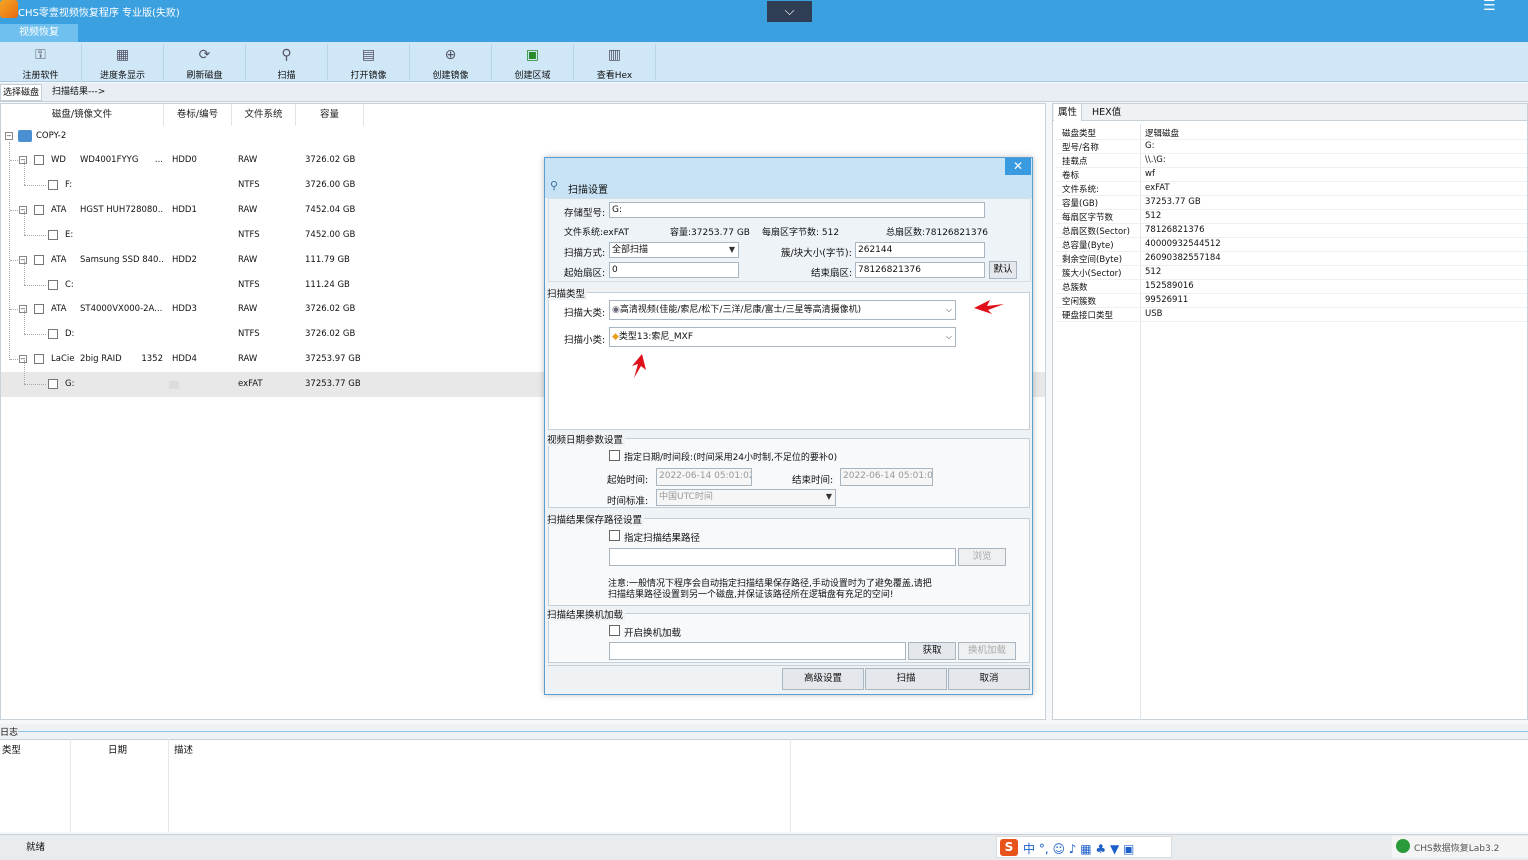 This screenshot has width=1528, height=860. Describe the element at coordinates (886, 477) in the screenshot. I see `end-time-field: 2022-06-14 05:01:02` at that location.